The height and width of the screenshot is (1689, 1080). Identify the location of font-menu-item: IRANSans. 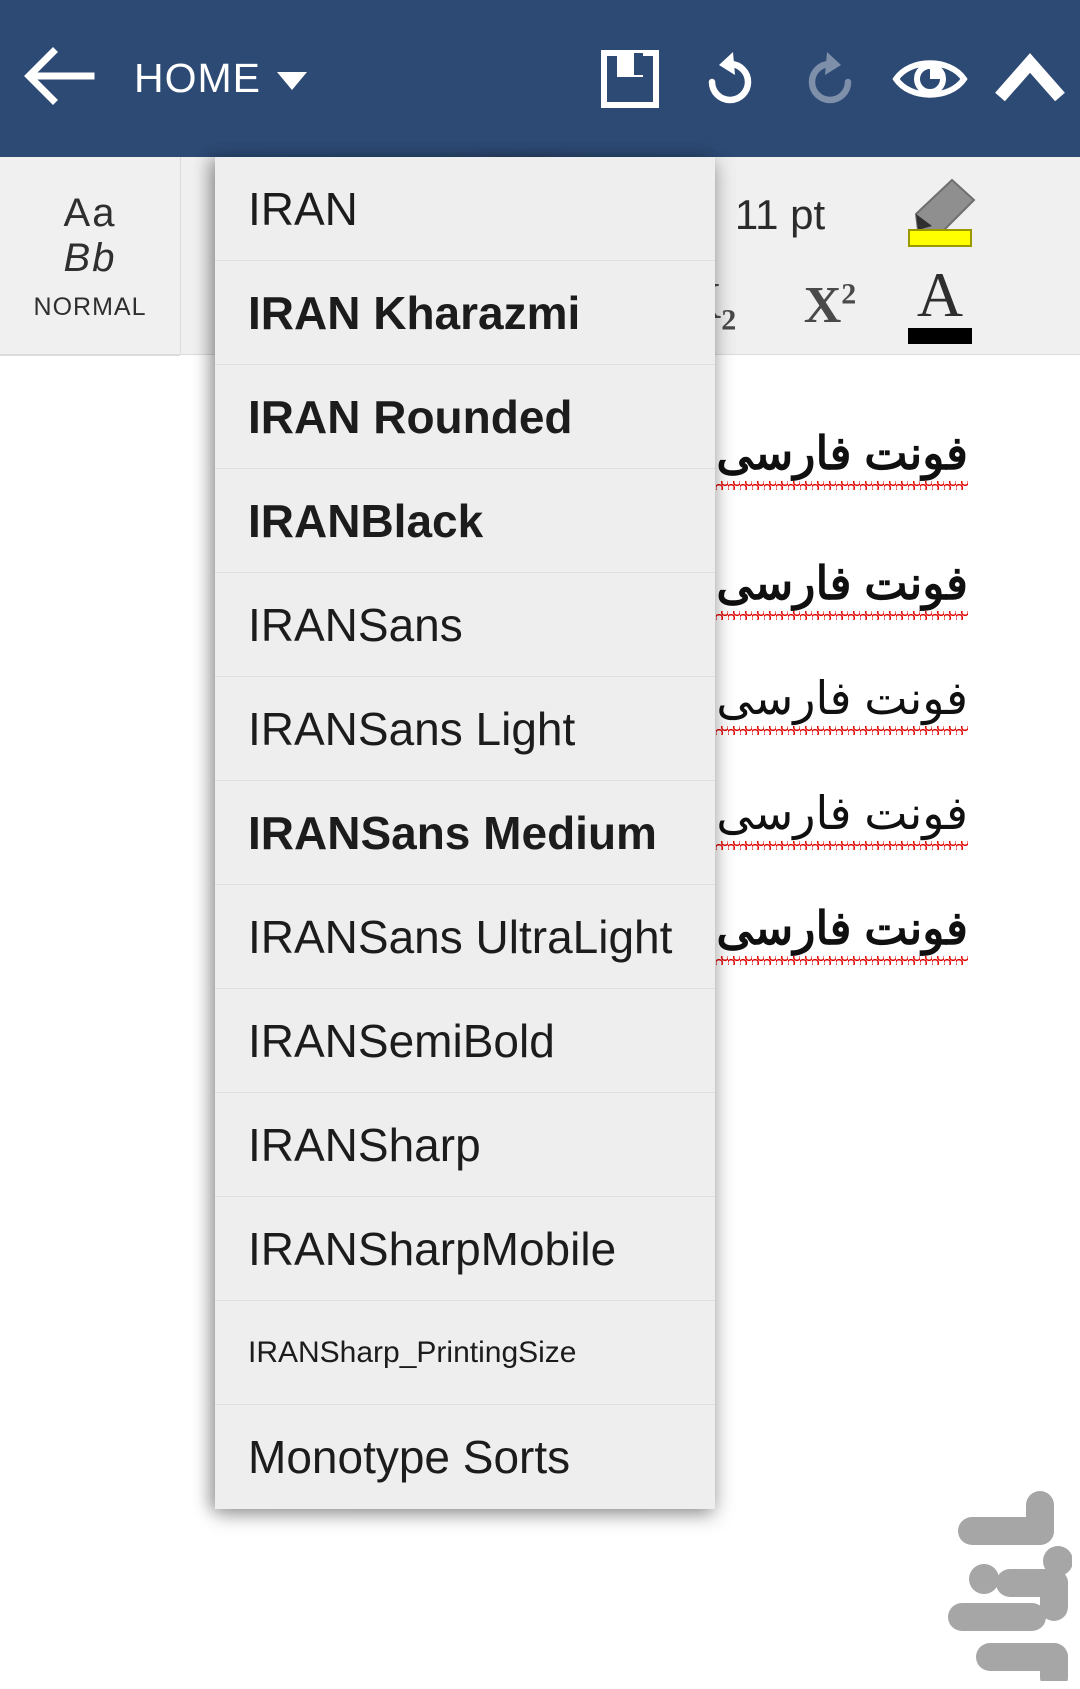
(465, 625).